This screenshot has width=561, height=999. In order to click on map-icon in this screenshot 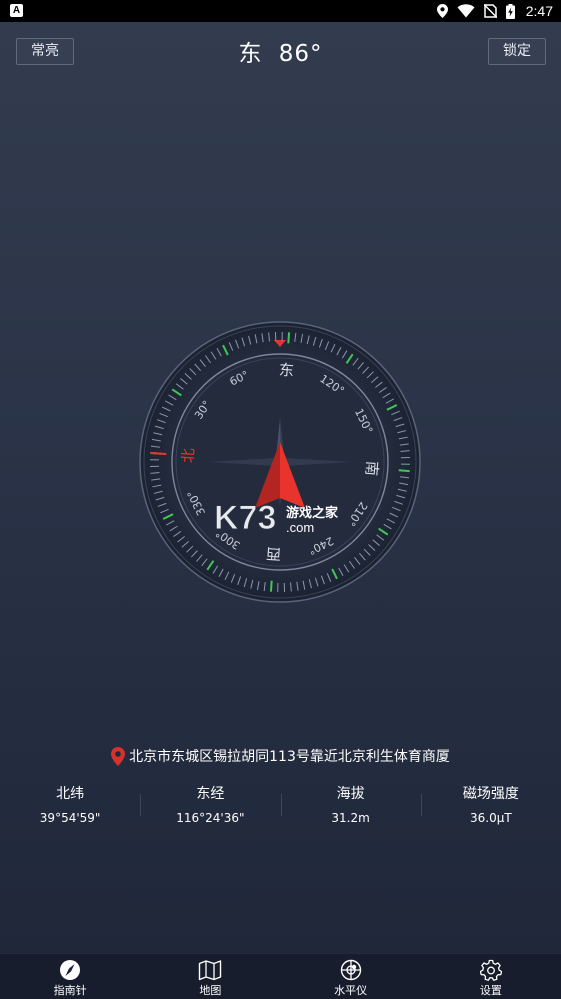, I will do `click(210, 970)`.